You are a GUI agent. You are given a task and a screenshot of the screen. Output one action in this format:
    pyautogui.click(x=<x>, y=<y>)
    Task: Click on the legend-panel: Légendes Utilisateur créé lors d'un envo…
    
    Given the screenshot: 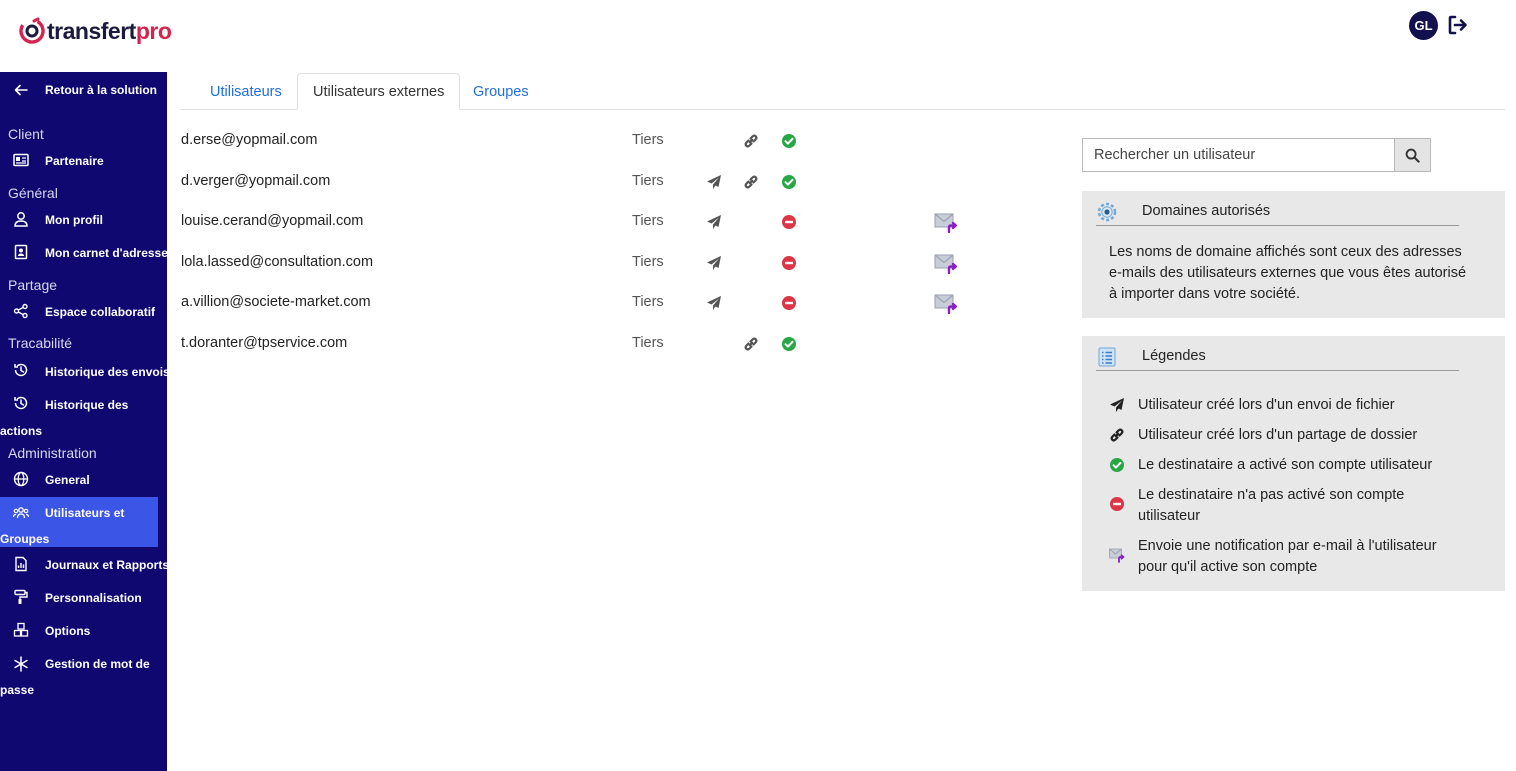 What is the action you would take?
    pyautogui.click(x=1293, y=463)
    